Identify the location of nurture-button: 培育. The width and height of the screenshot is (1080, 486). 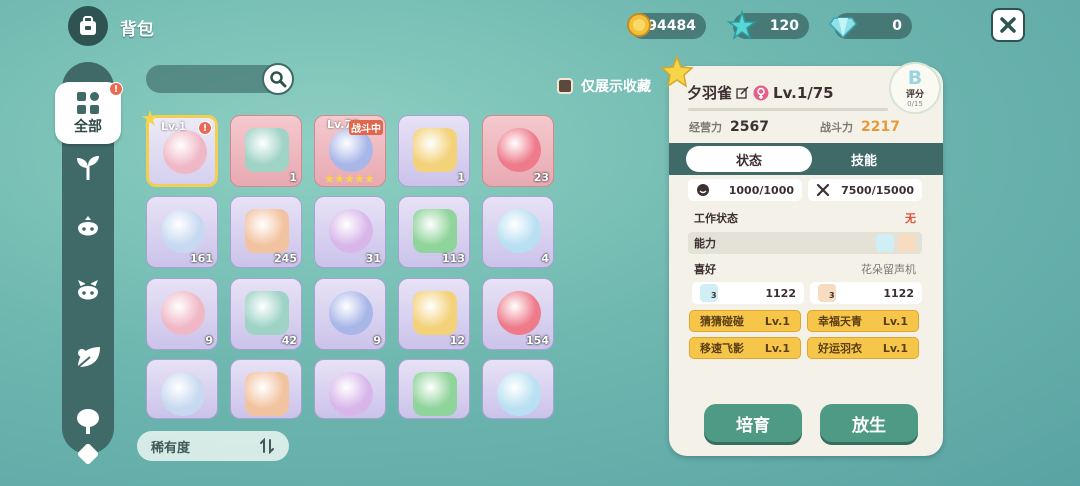
(753, 423).